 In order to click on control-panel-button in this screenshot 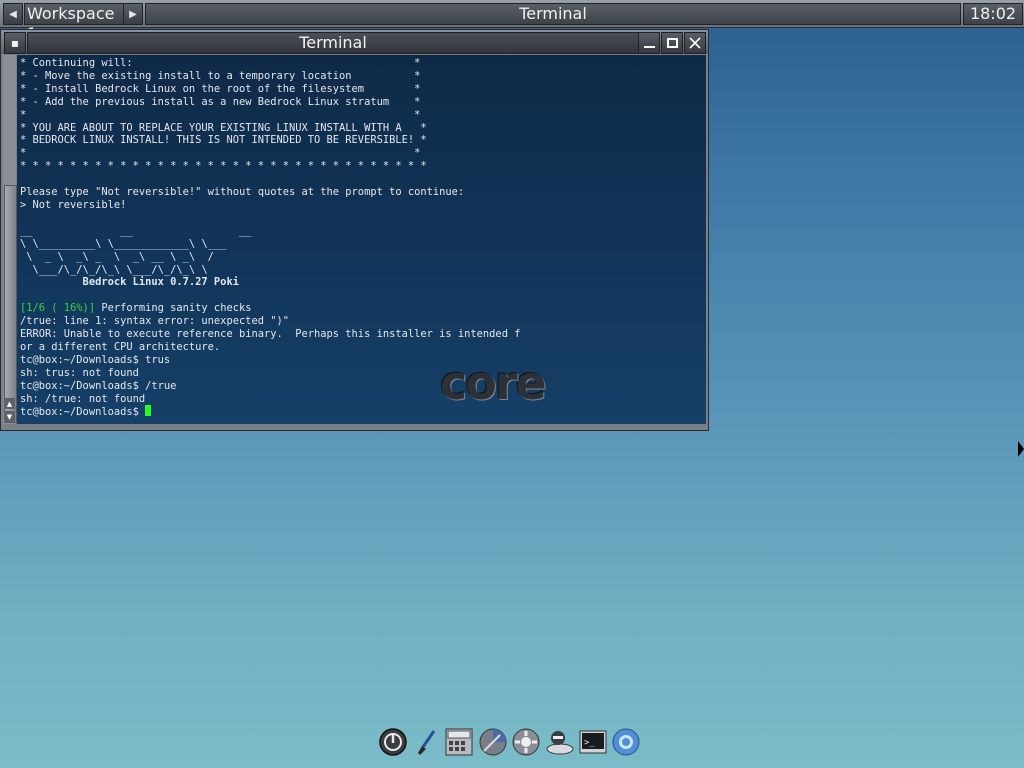, I will do `click(493, 742)`.